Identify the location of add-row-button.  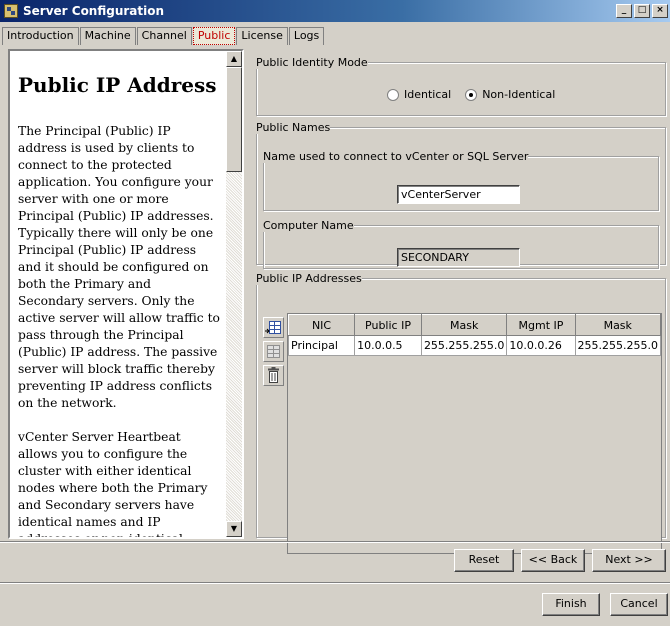
(273, 327).